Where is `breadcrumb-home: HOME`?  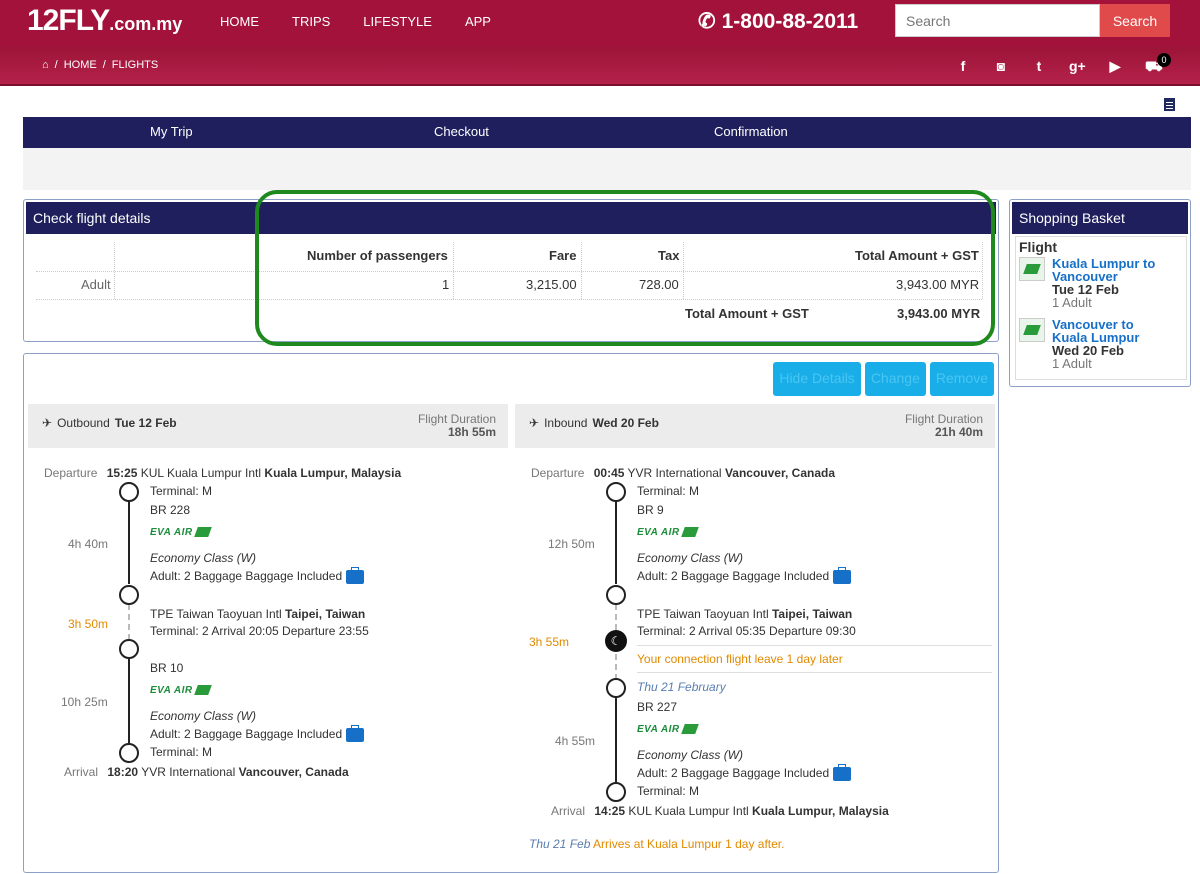
breadcrumb-home: HOME is located at coordinates (80, 65).